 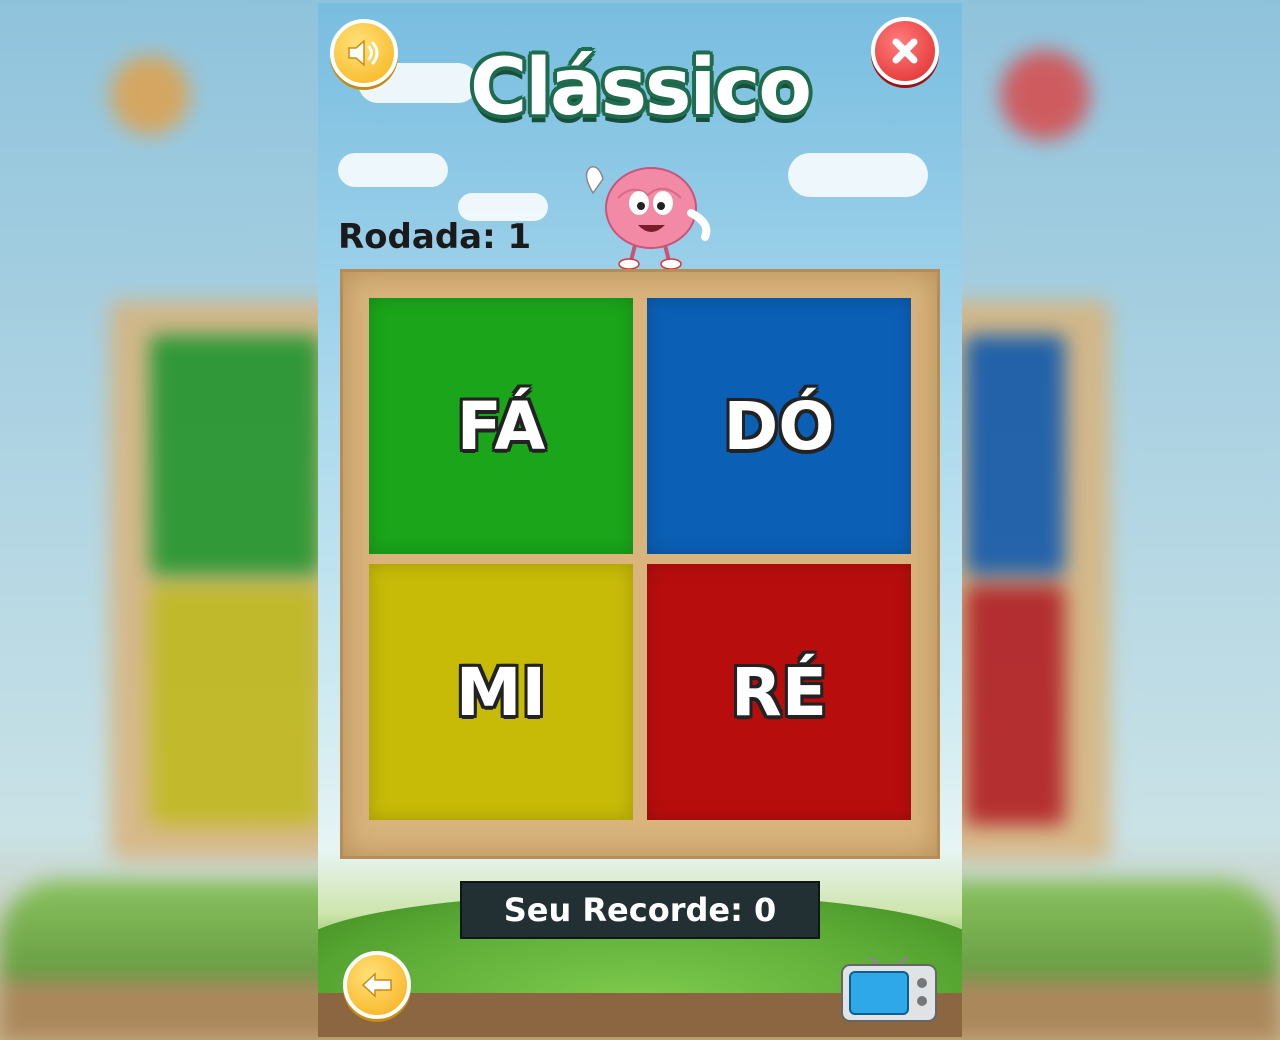 I want to click on brain-mascot, so click(x=648, y=218).